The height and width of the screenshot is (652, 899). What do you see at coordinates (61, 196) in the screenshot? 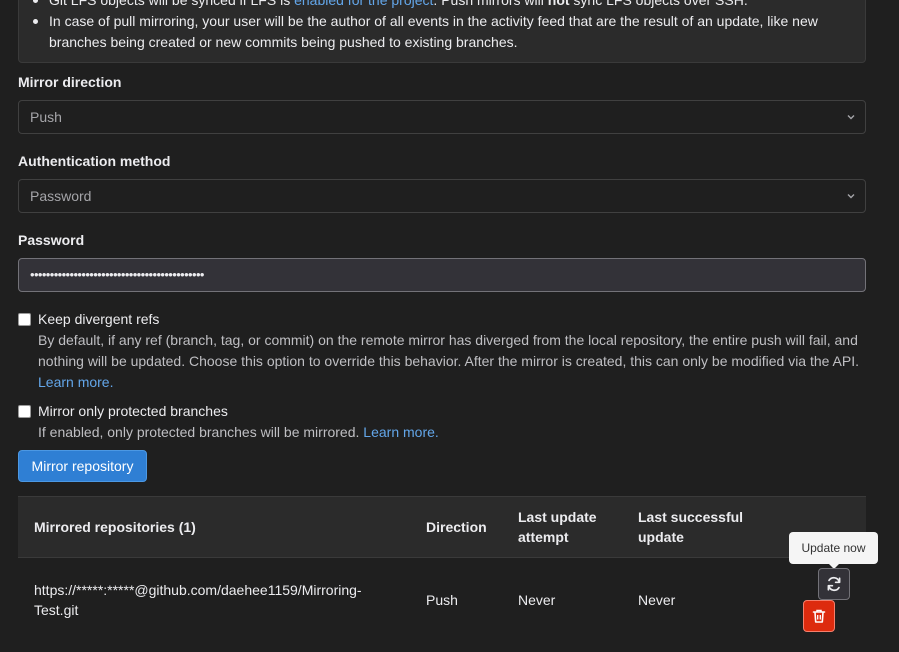
I see `auth-method-value: Password` at bounding box center [61, 196].